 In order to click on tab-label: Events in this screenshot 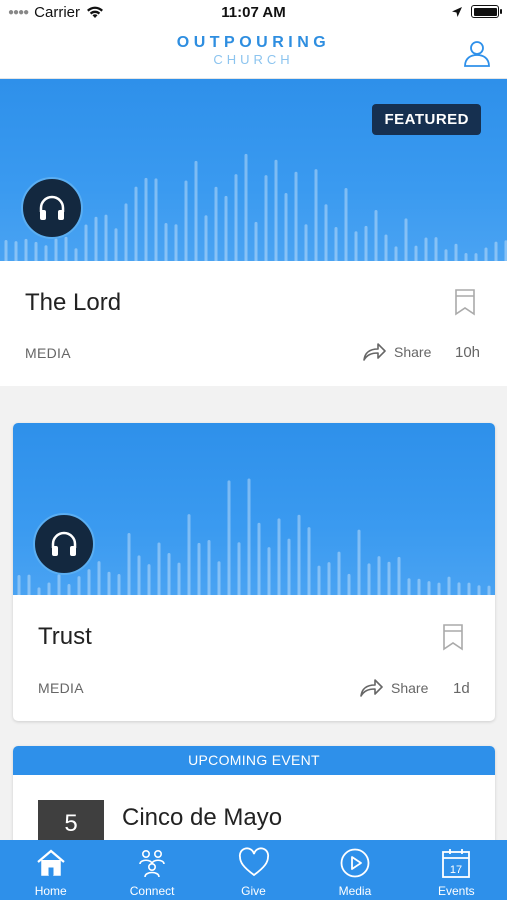, I will do `click(456, 891)`.